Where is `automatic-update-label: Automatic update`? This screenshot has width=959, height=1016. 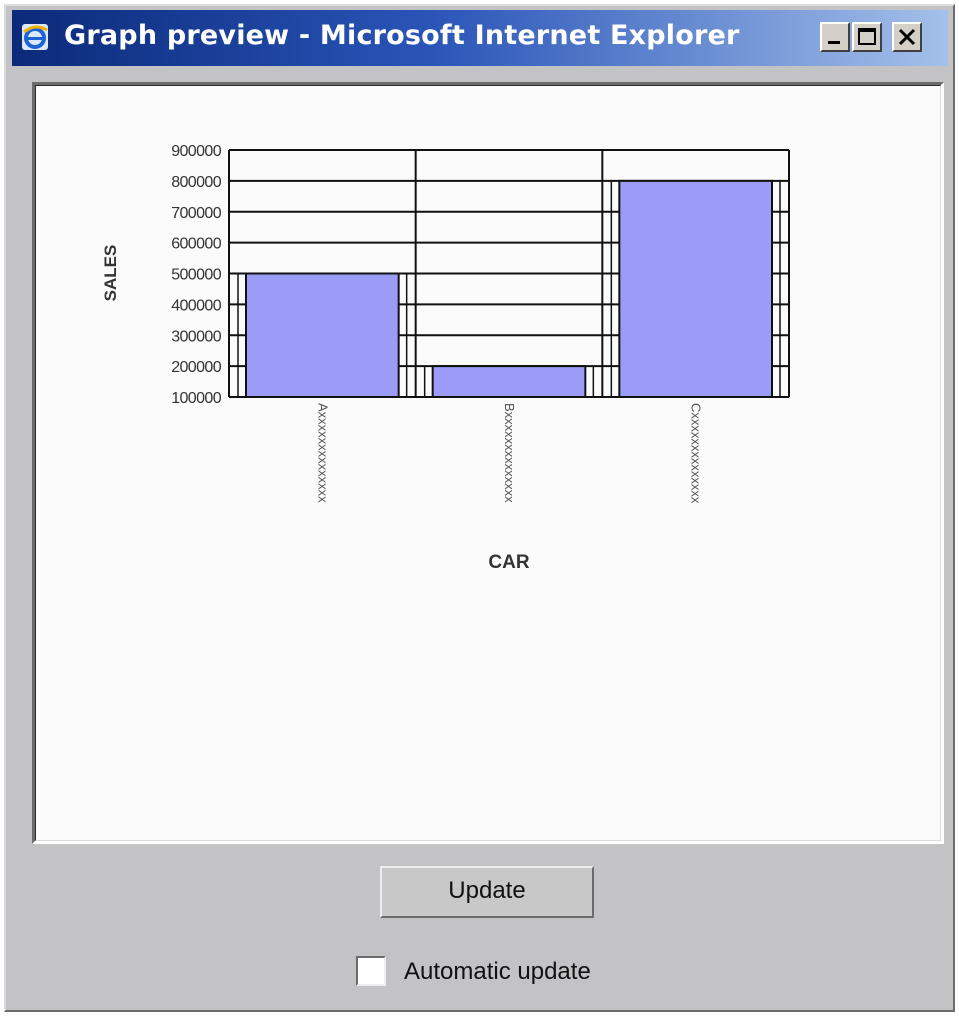
automatic-update-label: Automatic update is located at coordinates (497, 971).